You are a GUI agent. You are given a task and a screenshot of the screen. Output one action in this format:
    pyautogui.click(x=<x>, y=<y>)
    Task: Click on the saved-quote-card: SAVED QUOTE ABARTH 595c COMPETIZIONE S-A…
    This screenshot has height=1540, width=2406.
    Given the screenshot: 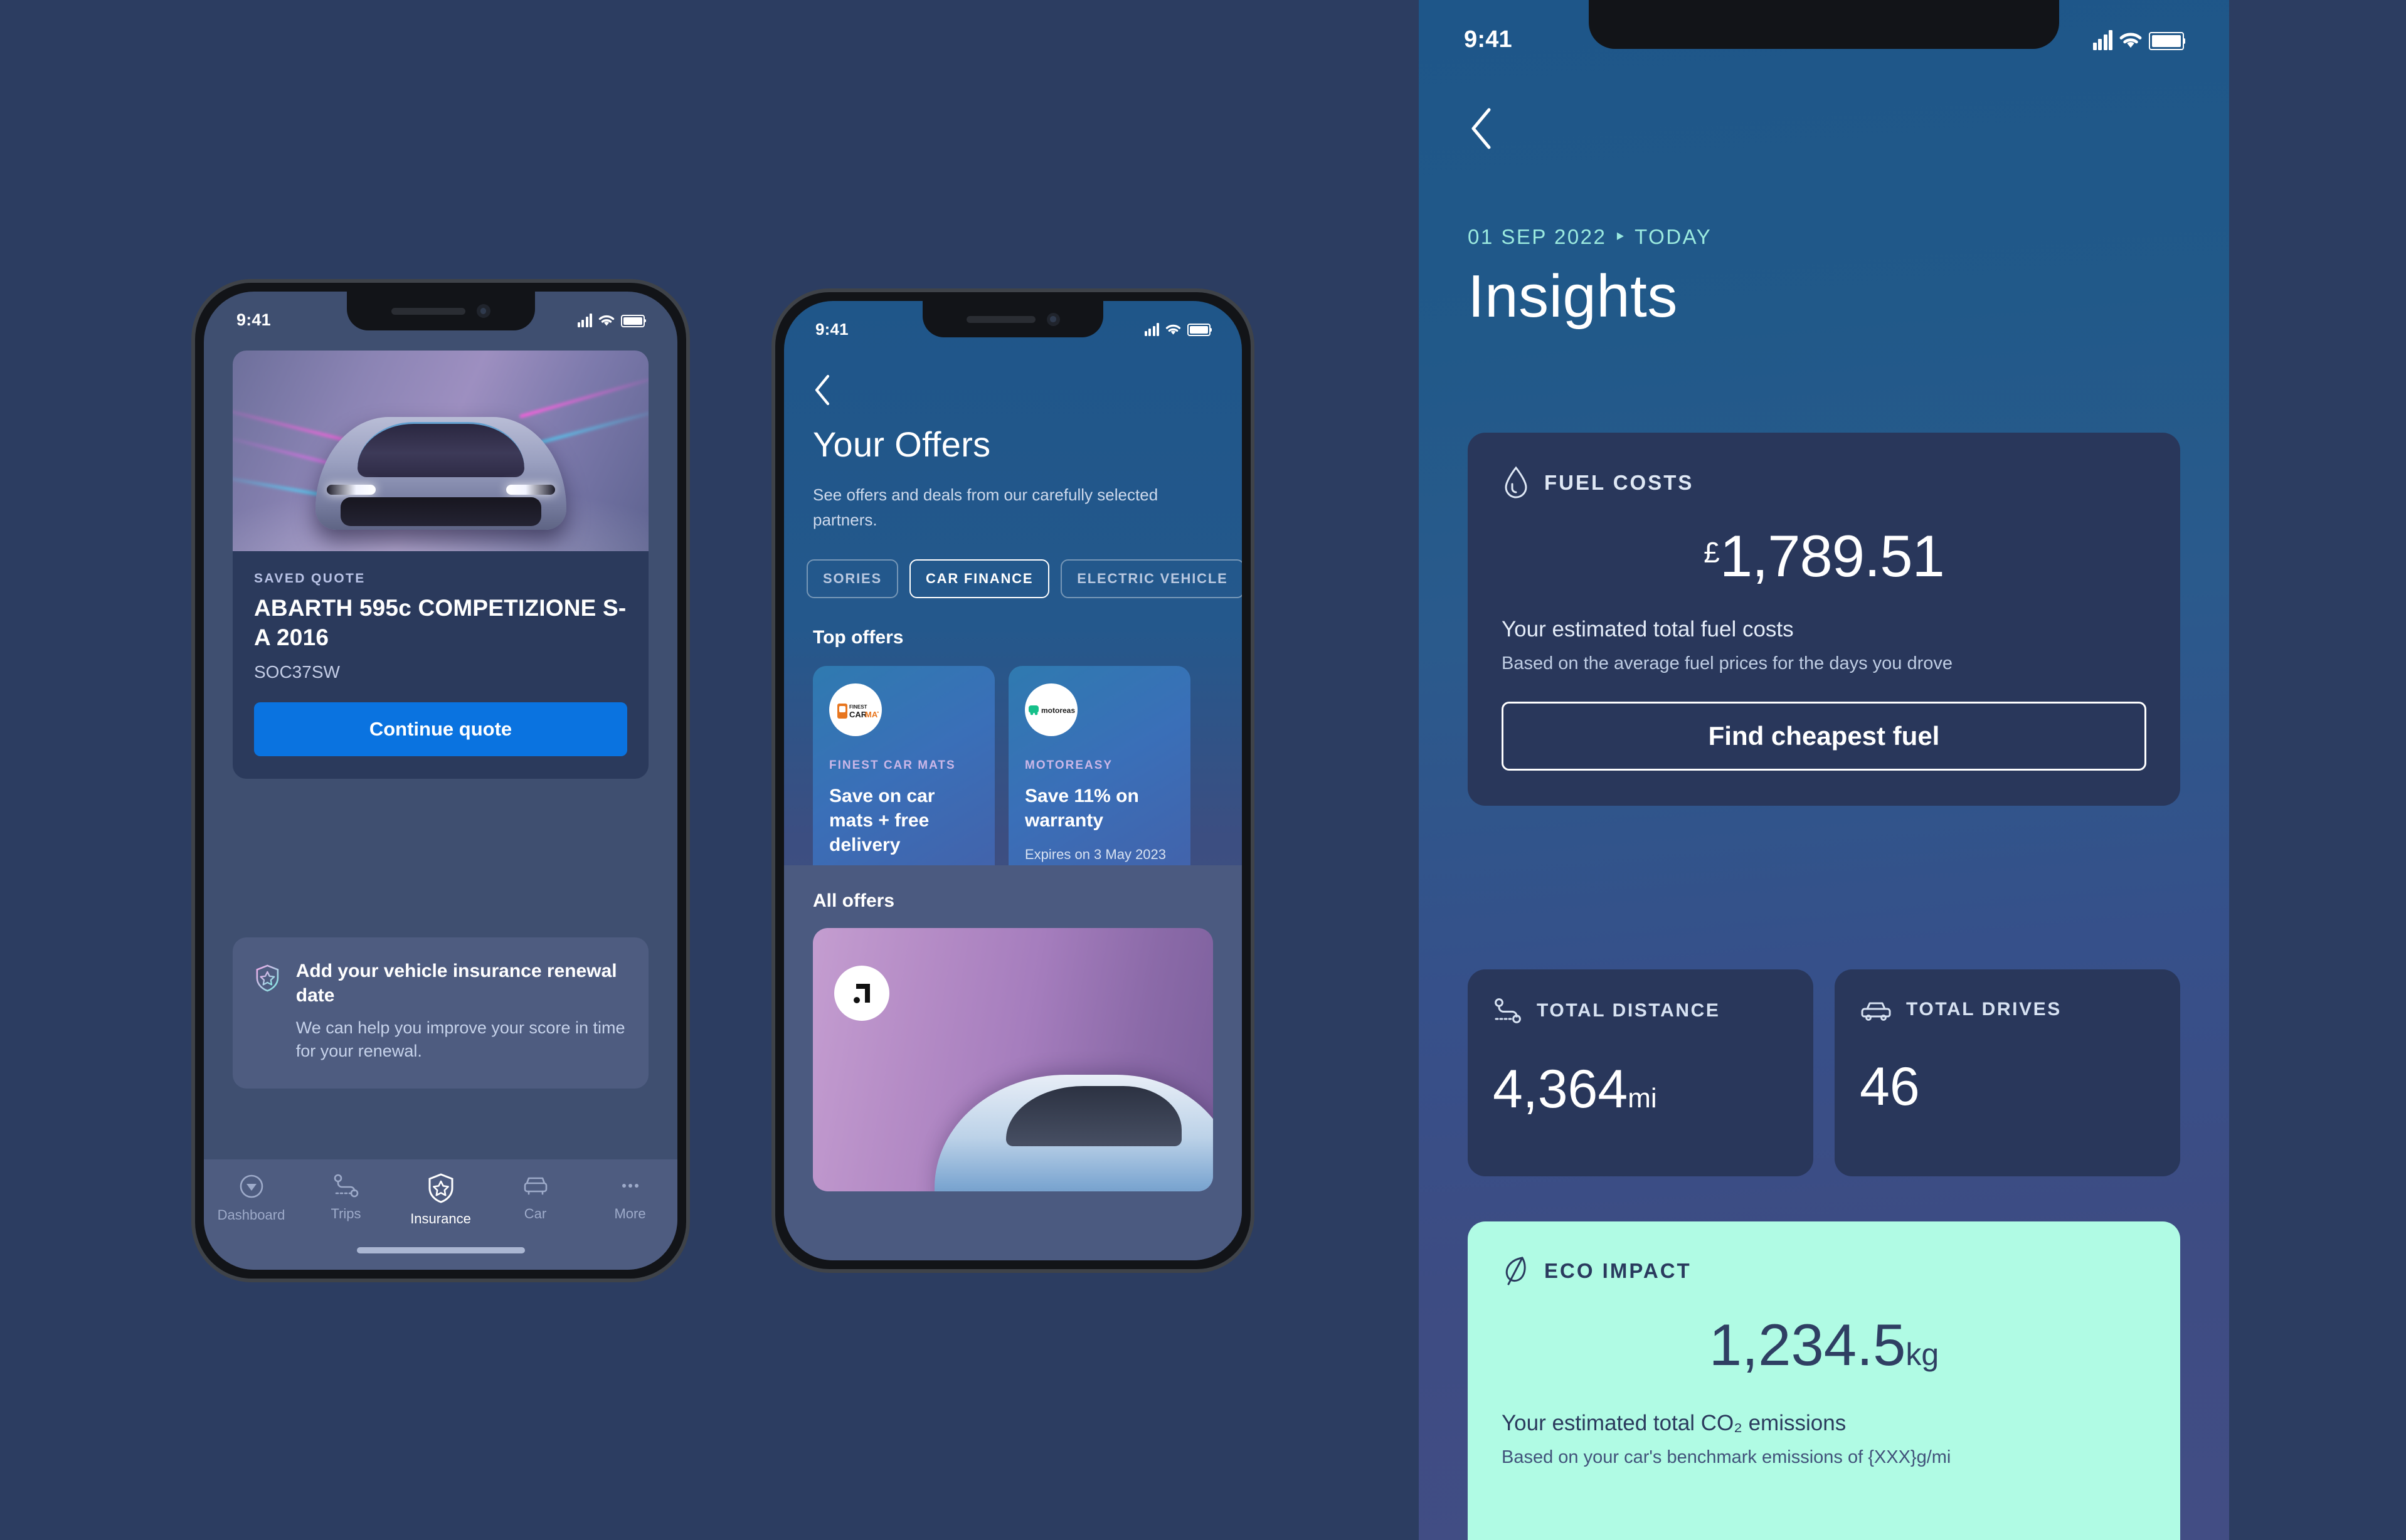 What is the action you would take?
    pyautogui.click(x=441, y=565)
    